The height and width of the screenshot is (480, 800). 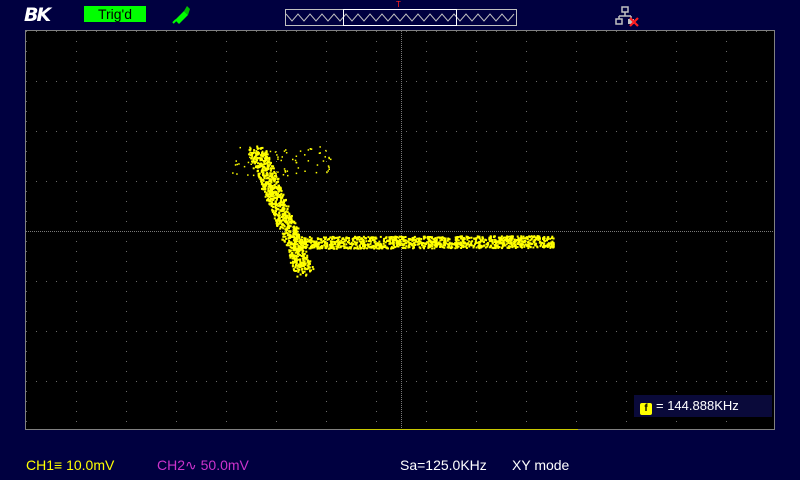 I want to click on trigger-status-badge: Trig'd, so click(x=115, y=14).